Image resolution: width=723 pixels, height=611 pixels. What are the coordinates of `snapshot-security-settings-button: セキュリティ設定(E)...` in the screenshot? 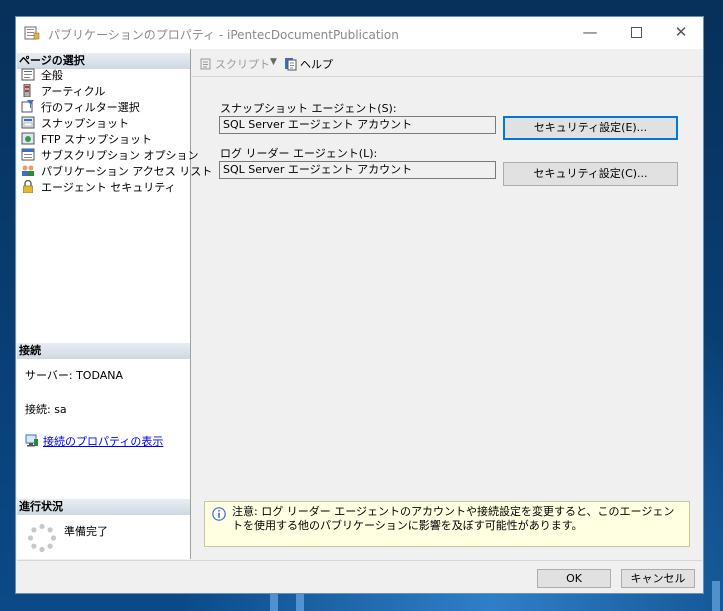 It's located at (590, 128).